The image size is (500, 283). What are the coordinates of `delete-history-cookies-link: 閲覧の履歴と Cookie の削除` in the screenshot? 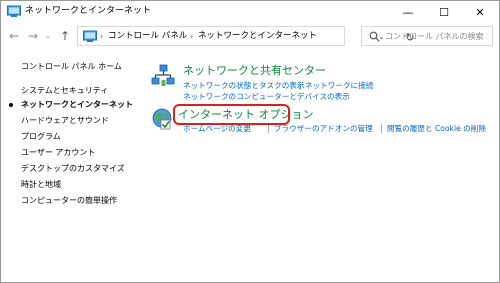 It's located at (436, 128).